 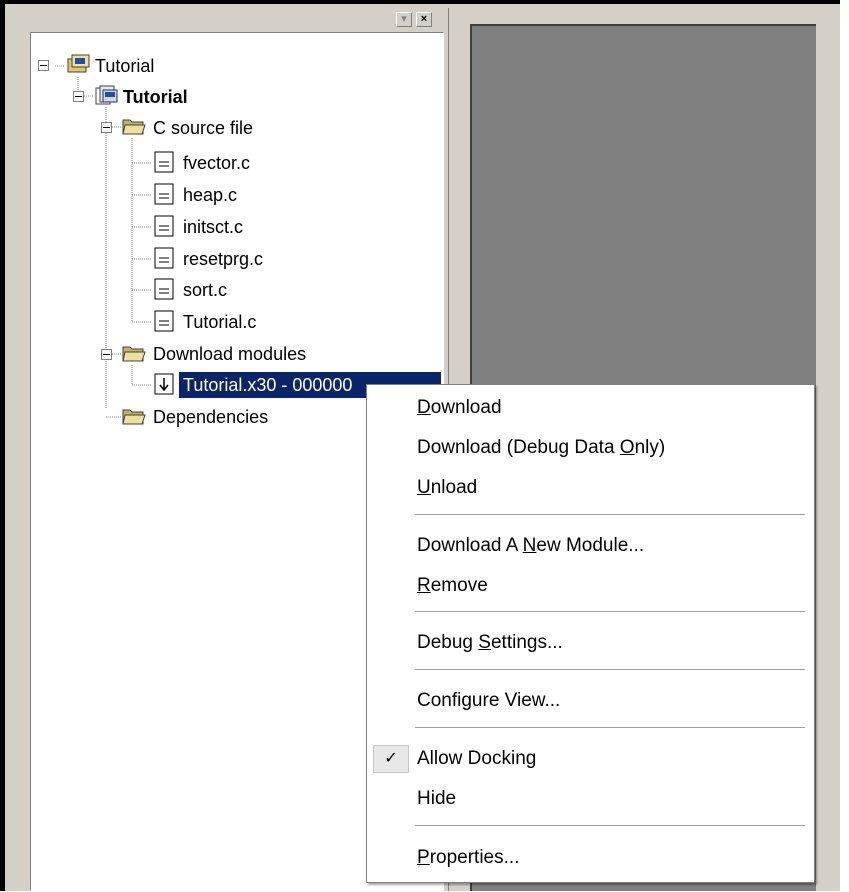 What do you see at coordinates (470, 545) in the screenshot?
I see `menu-text: Download A` at bounding box center [470, 545].